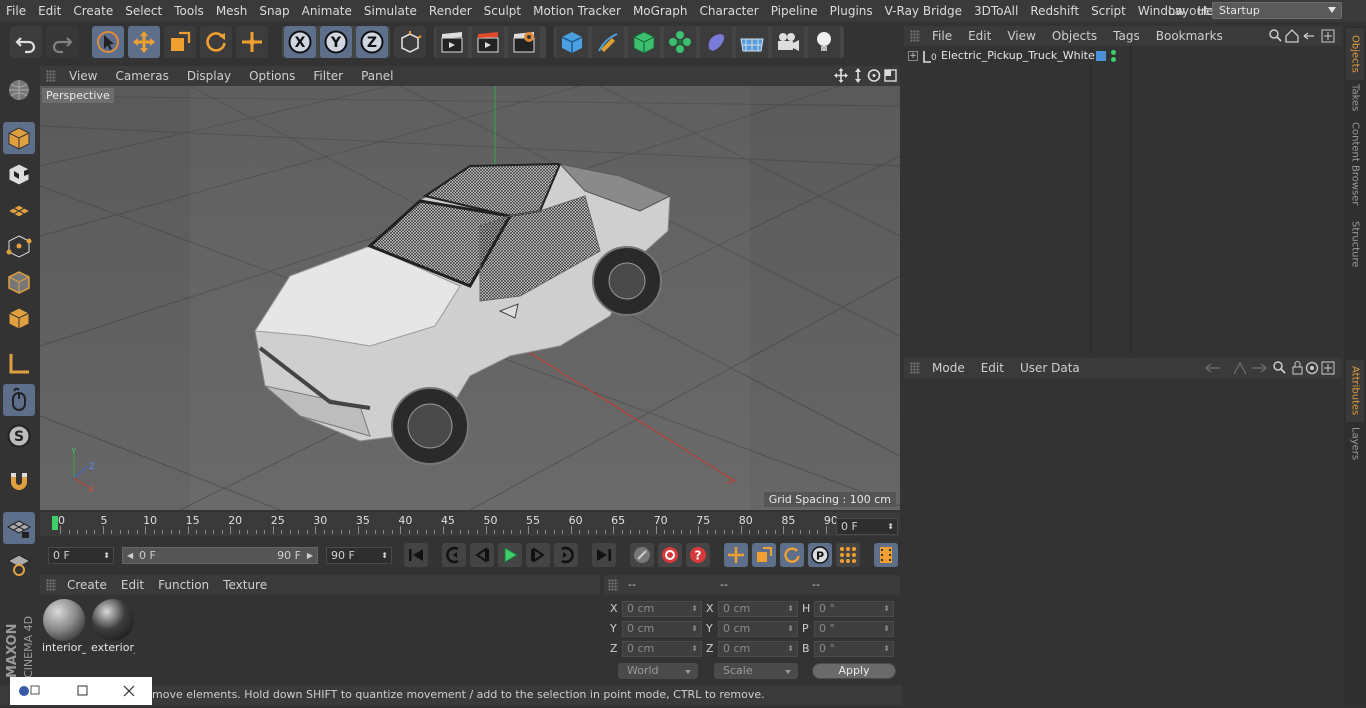 The height and width of the screenshot is (708, 1366). Describe the element at coordinates (642, 555) in the screenshot. I see `record-objects-button` at that location.